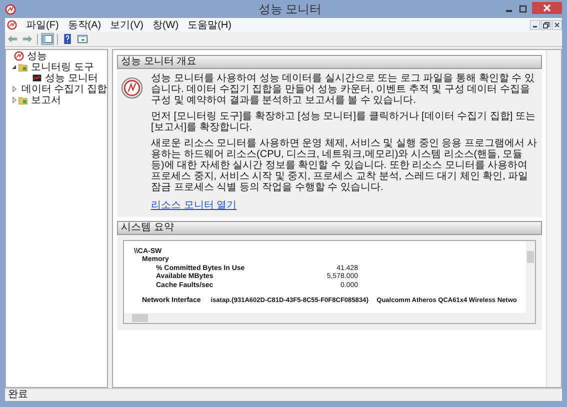 This screenshot has width=567, height=407. Describe the element at coordinates (210, 25) in the screenshot. I see `menu-item: 도움말(H)` at that location.